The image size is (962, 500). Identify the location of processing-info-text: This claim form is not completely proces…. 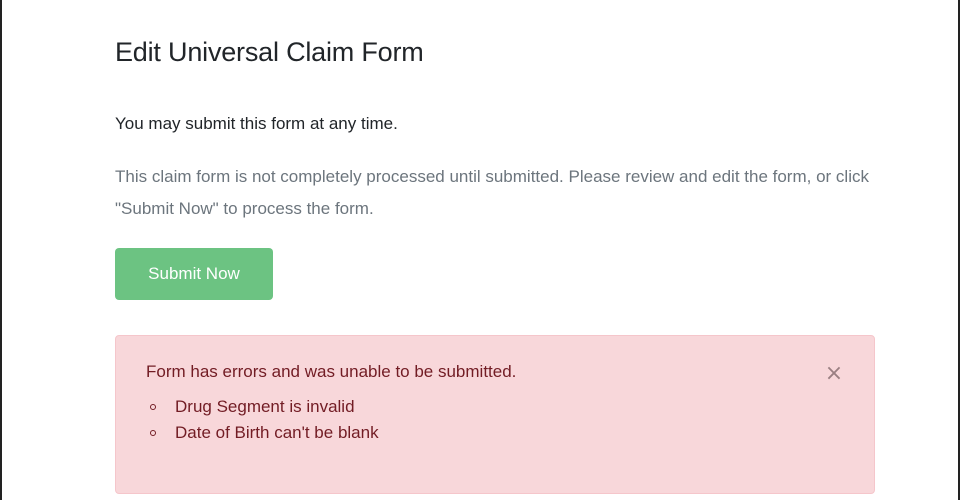
(492, 192).